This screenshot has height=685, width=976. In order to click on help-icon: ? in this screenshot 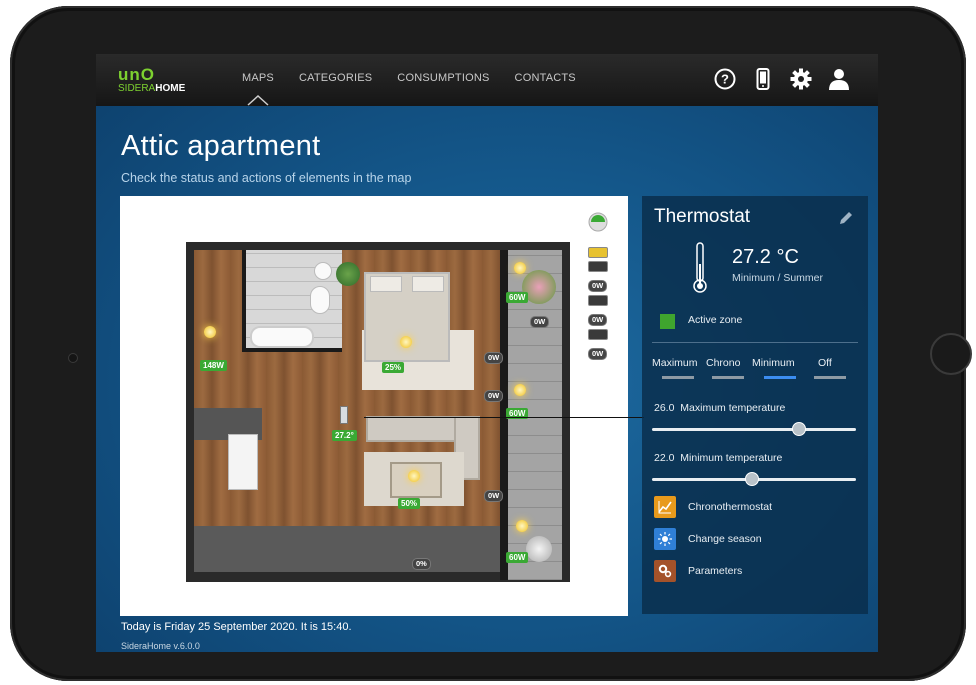, I will do `click(725, 79)`.